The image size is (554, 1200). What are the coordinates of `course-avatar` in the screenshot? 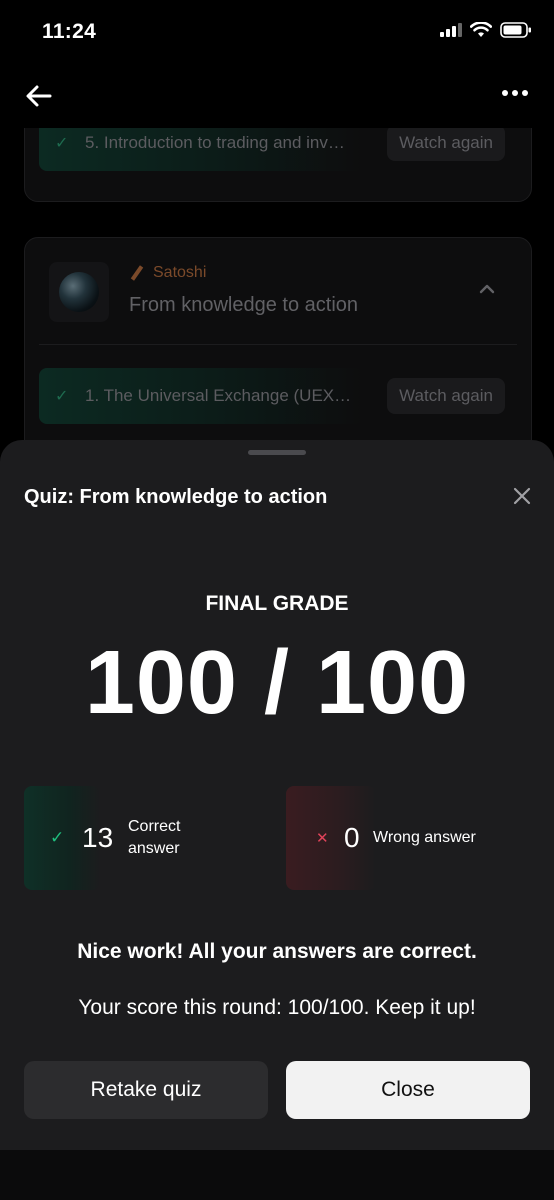 It's located at (79, 292).